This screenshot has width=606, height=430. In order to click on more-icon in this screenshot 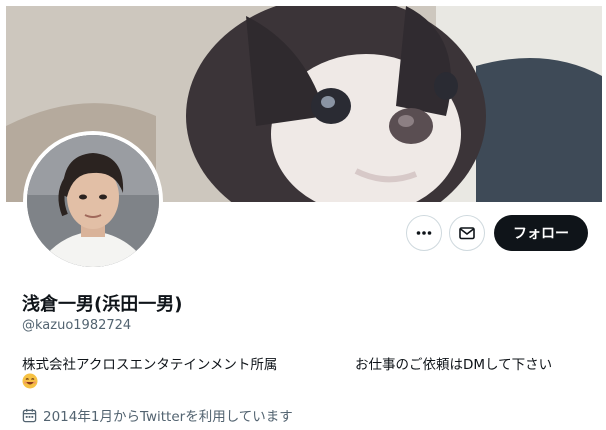, I will do `click(424, 233)`.